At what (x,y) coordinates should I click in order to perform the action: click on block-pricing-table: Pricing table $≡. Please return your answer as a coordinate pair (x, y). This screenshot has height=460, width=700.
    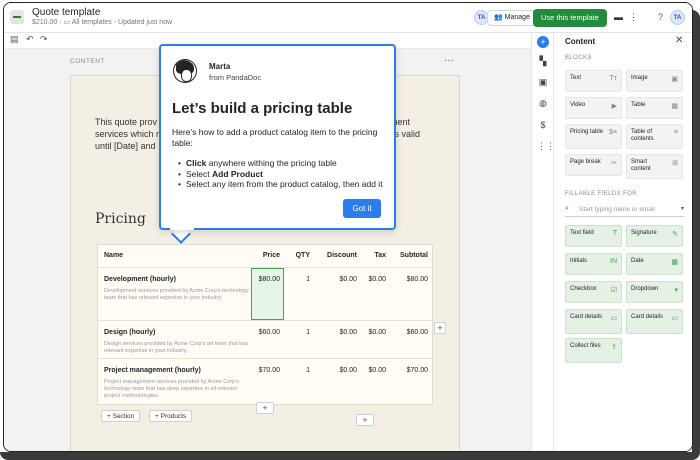
    Looking at the image, I should click on (593, 136).